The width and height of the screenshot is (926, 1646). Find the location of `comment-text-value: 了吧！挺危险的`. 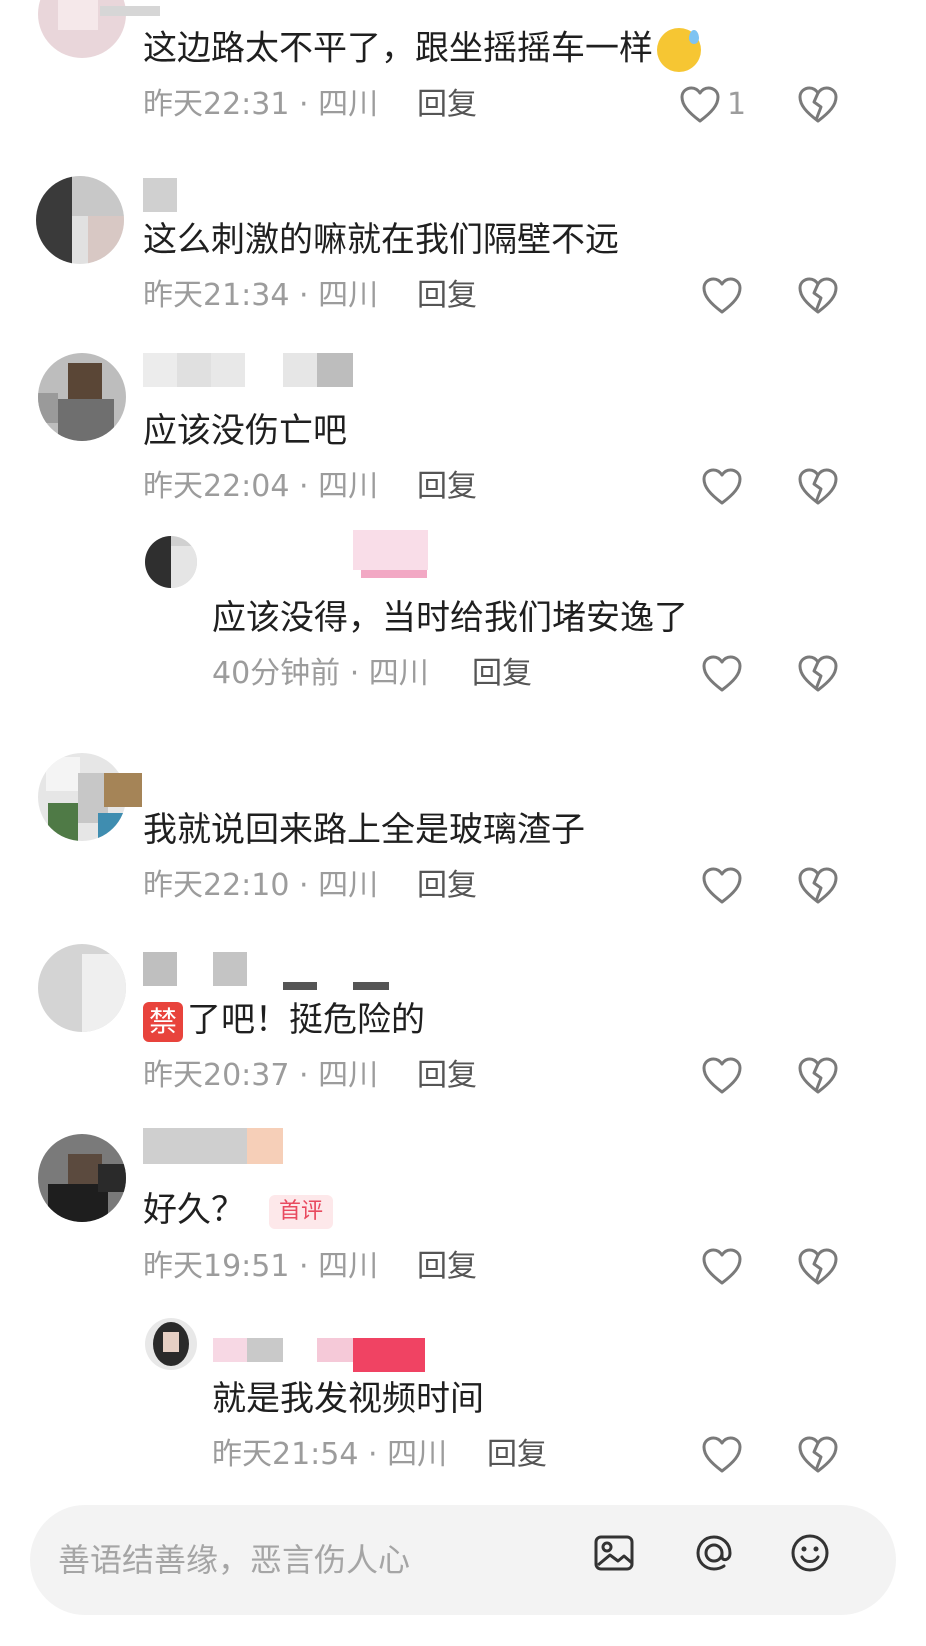

comment-text-value: 了吧！挺危险的 is located at coordinates (306, 1020).